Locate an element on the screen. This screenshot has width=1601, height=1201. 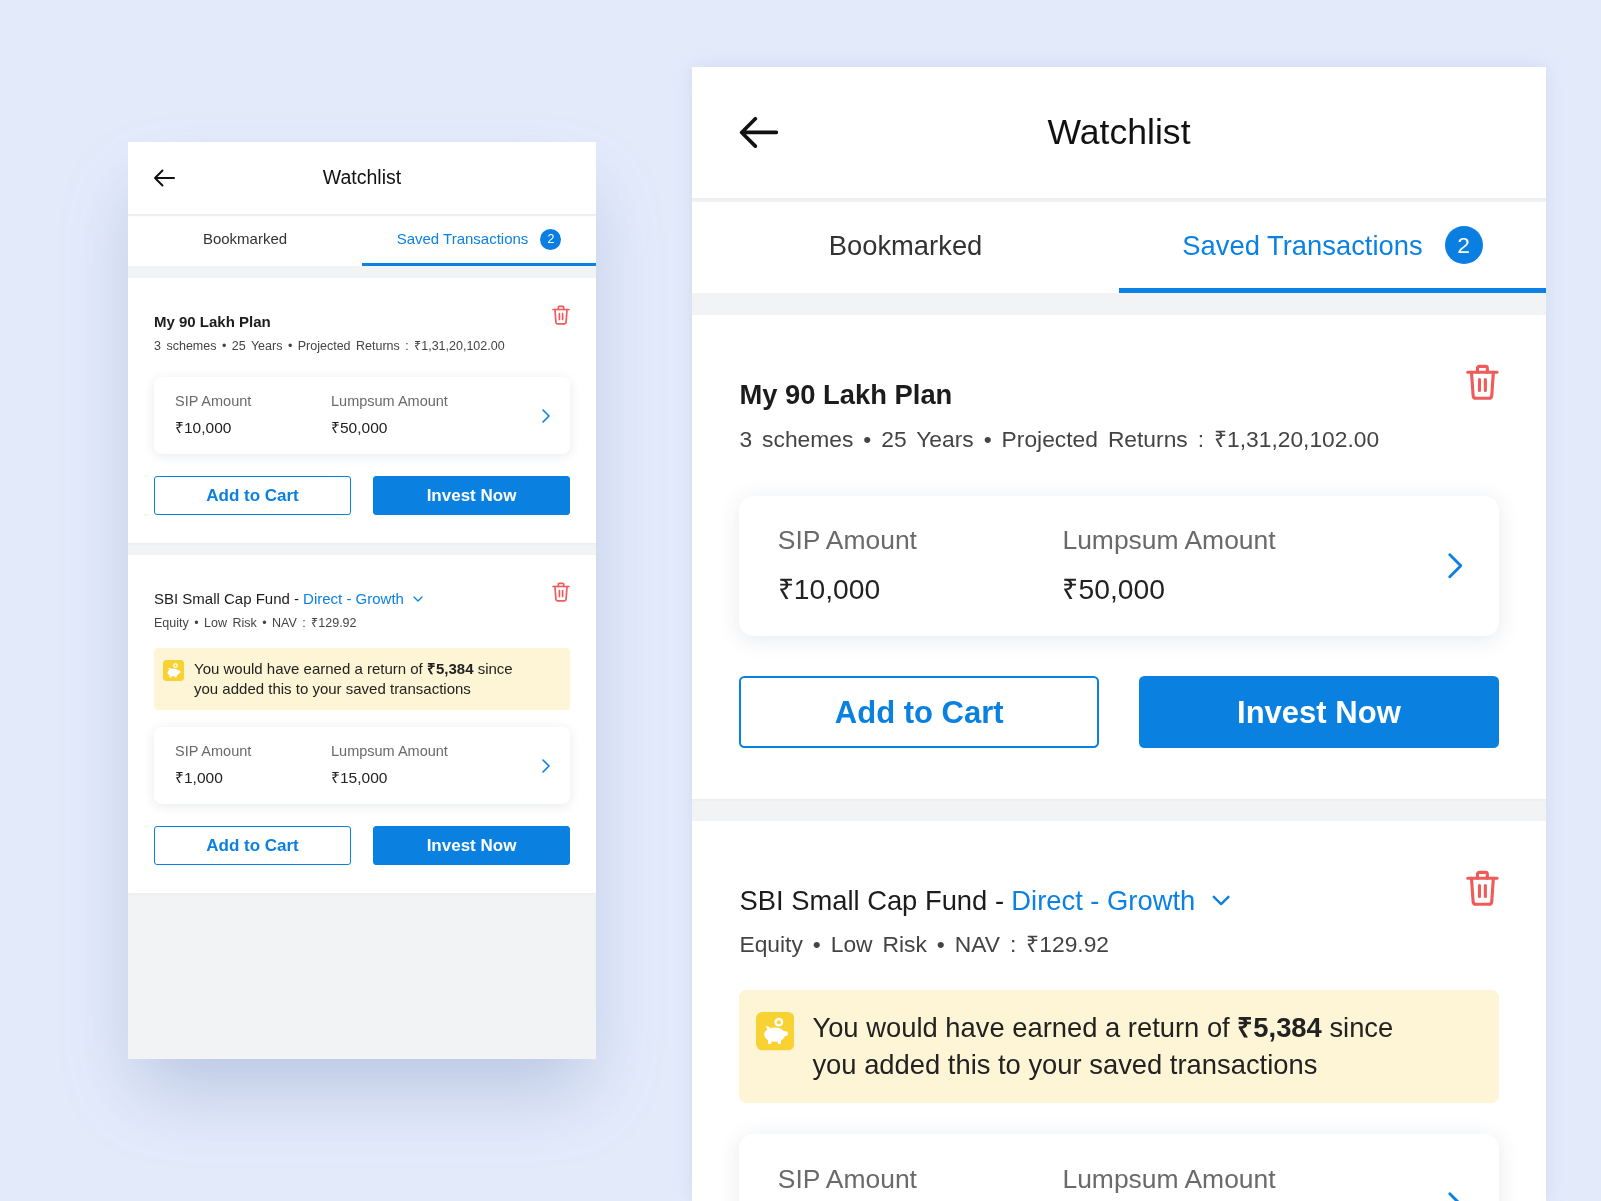
amount-summary: SIP Amount ₹1,000 Lumpsum Amount ₹15,000 is located at coordinates (362, 765).